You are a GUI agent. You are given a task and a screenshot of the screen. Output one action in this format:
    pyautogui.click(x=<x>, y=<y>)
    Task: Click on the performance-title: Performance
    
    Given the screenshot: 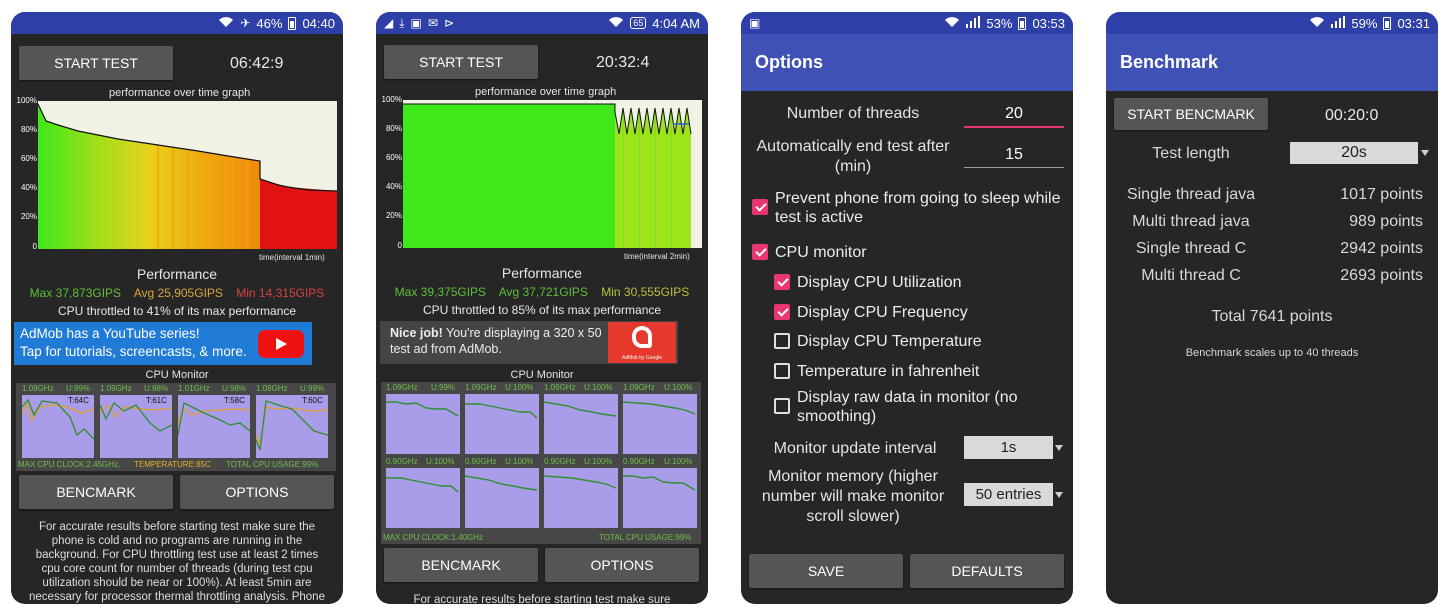 What is the action you would take?
    pyautogui.click(x=542, y=273)
    